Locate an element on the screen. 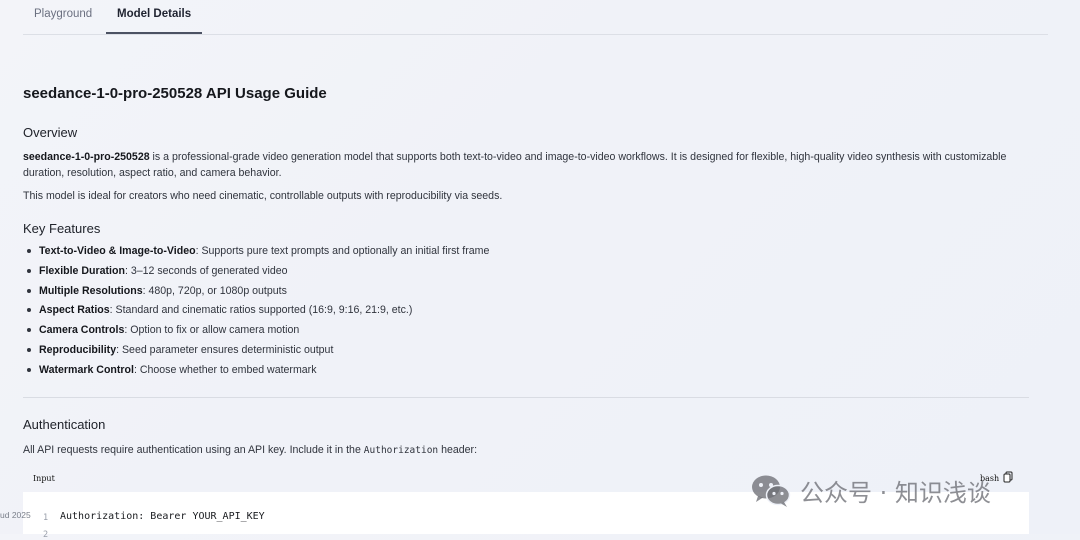  feature-desc: : Choose whether to embed watermark is located at coordinates (225, 369).